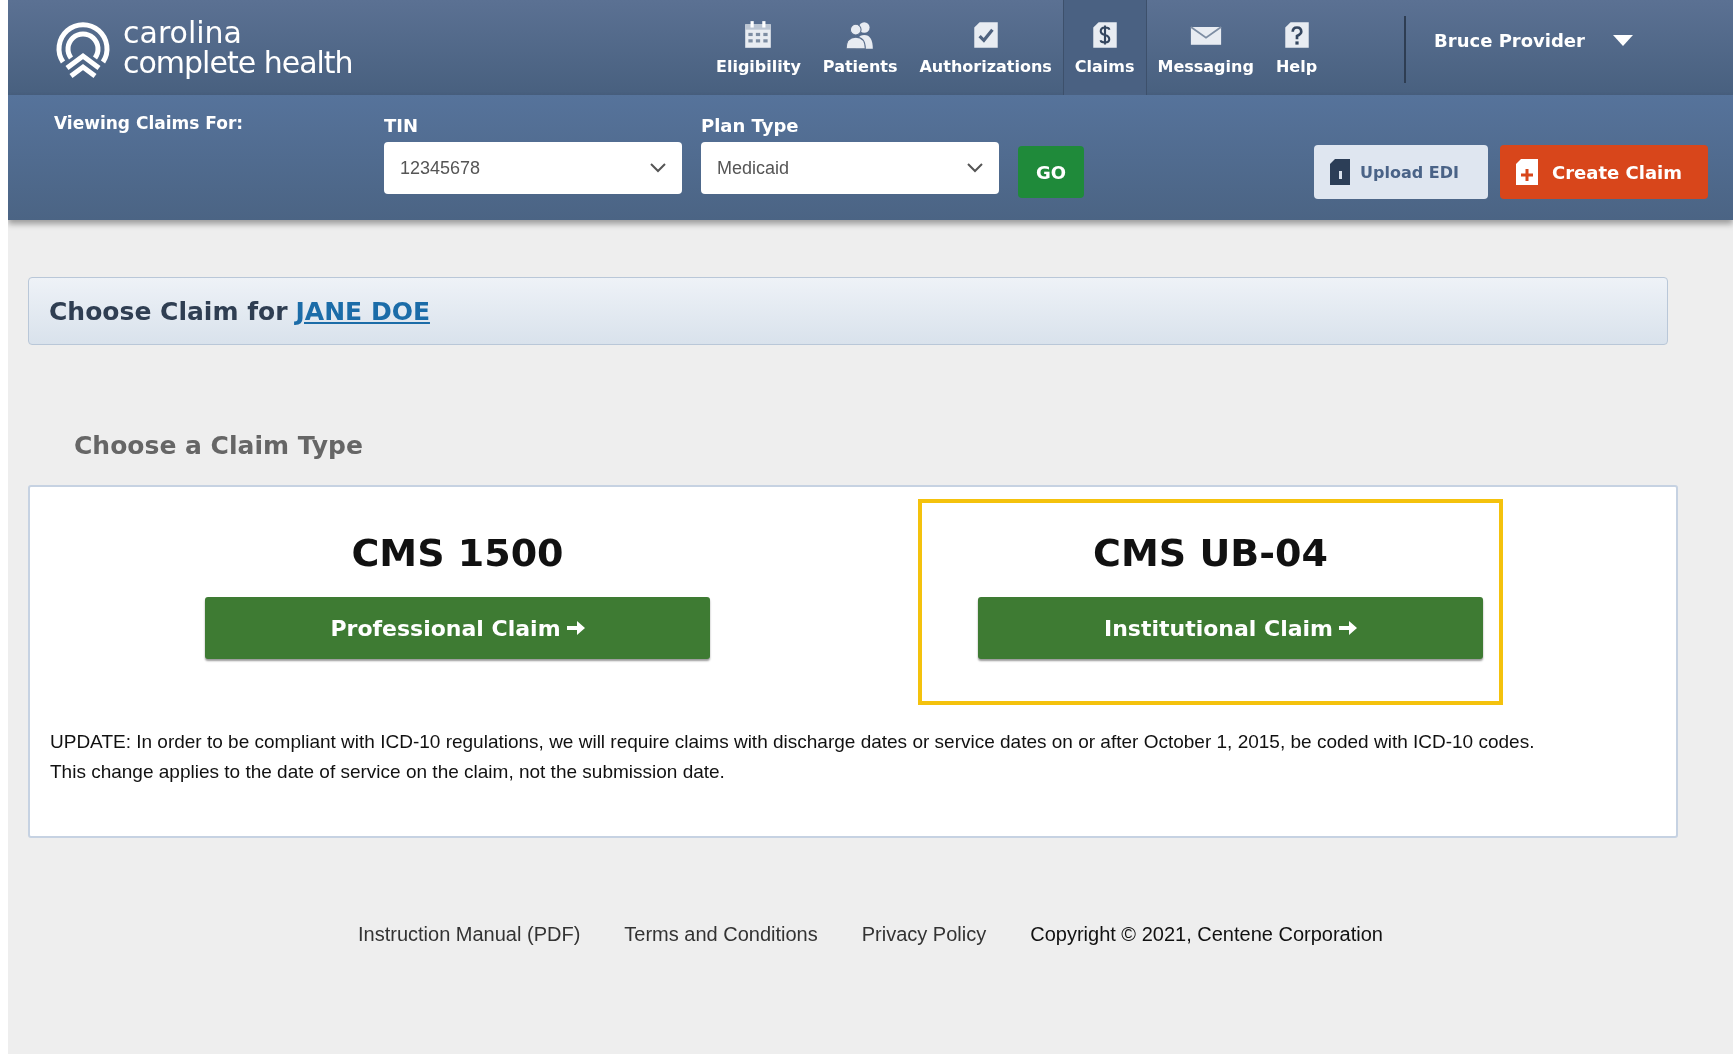 The height and width of the screenshot is (1054, 1733). I want to click on caret-icon, so click(1622, 40).